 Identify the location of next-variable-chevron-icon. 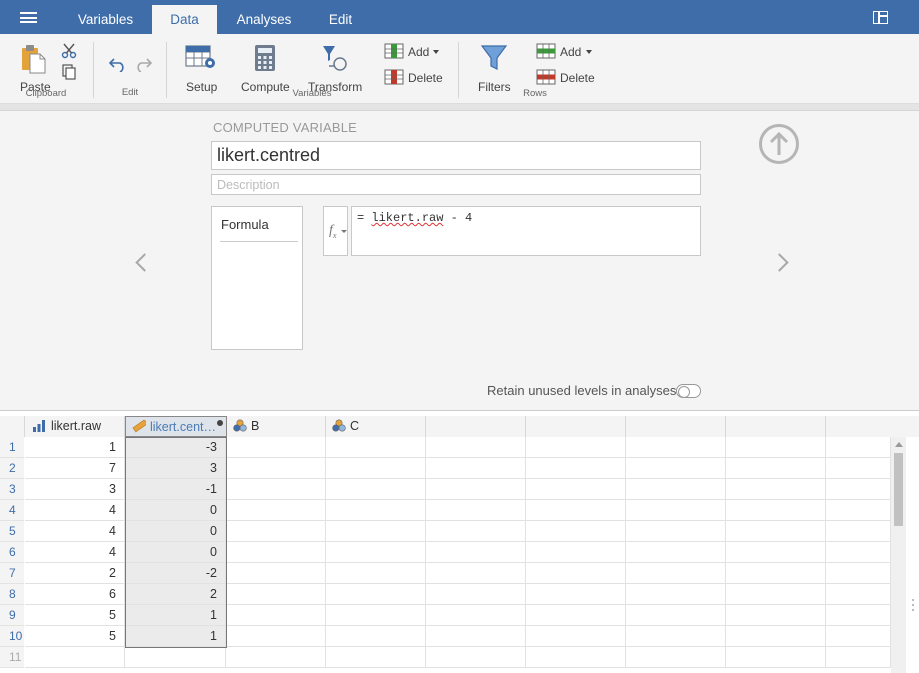
(779, 262).